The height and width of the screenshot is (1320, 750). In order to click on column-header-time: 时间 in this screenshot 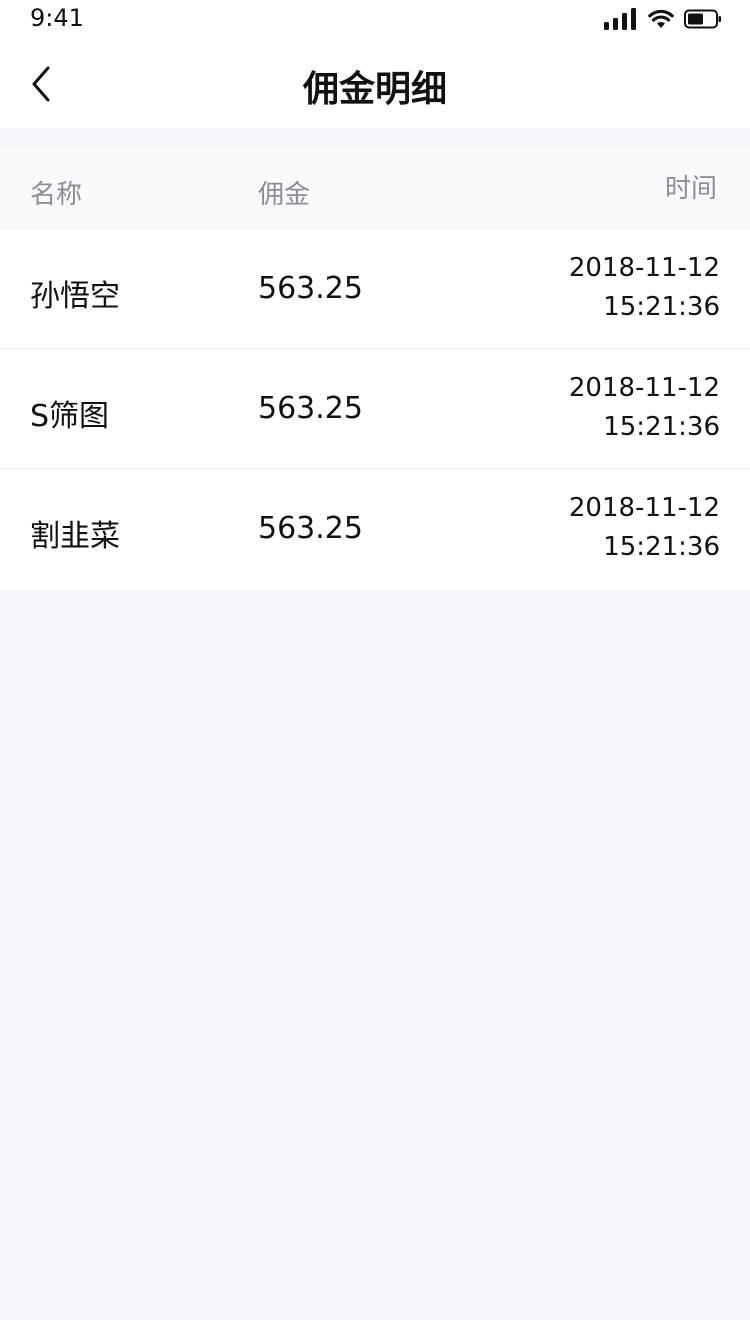, I will do `click(690, 189)`.